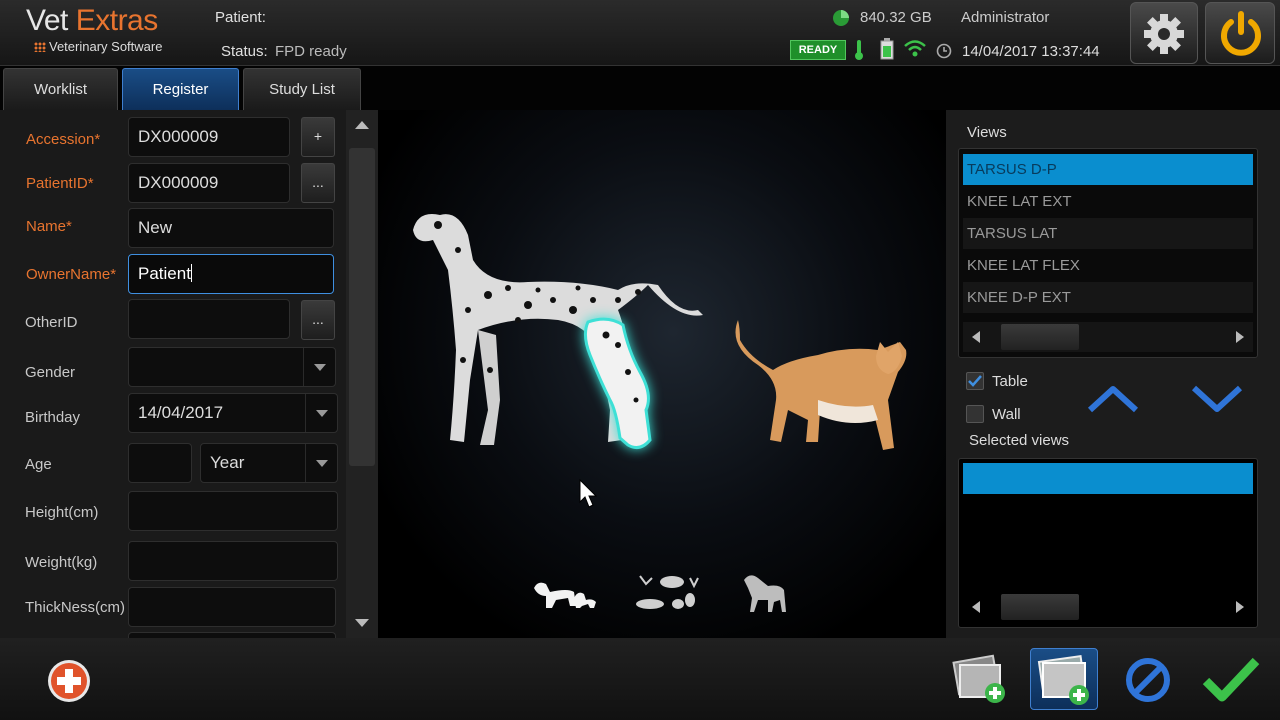 Image resolution: width=1280 pixels, height=720 pixels. What do you see at coordinates (40, 47) in the screenshot?
I see `grid-icon` at bounding box center [40, 47].